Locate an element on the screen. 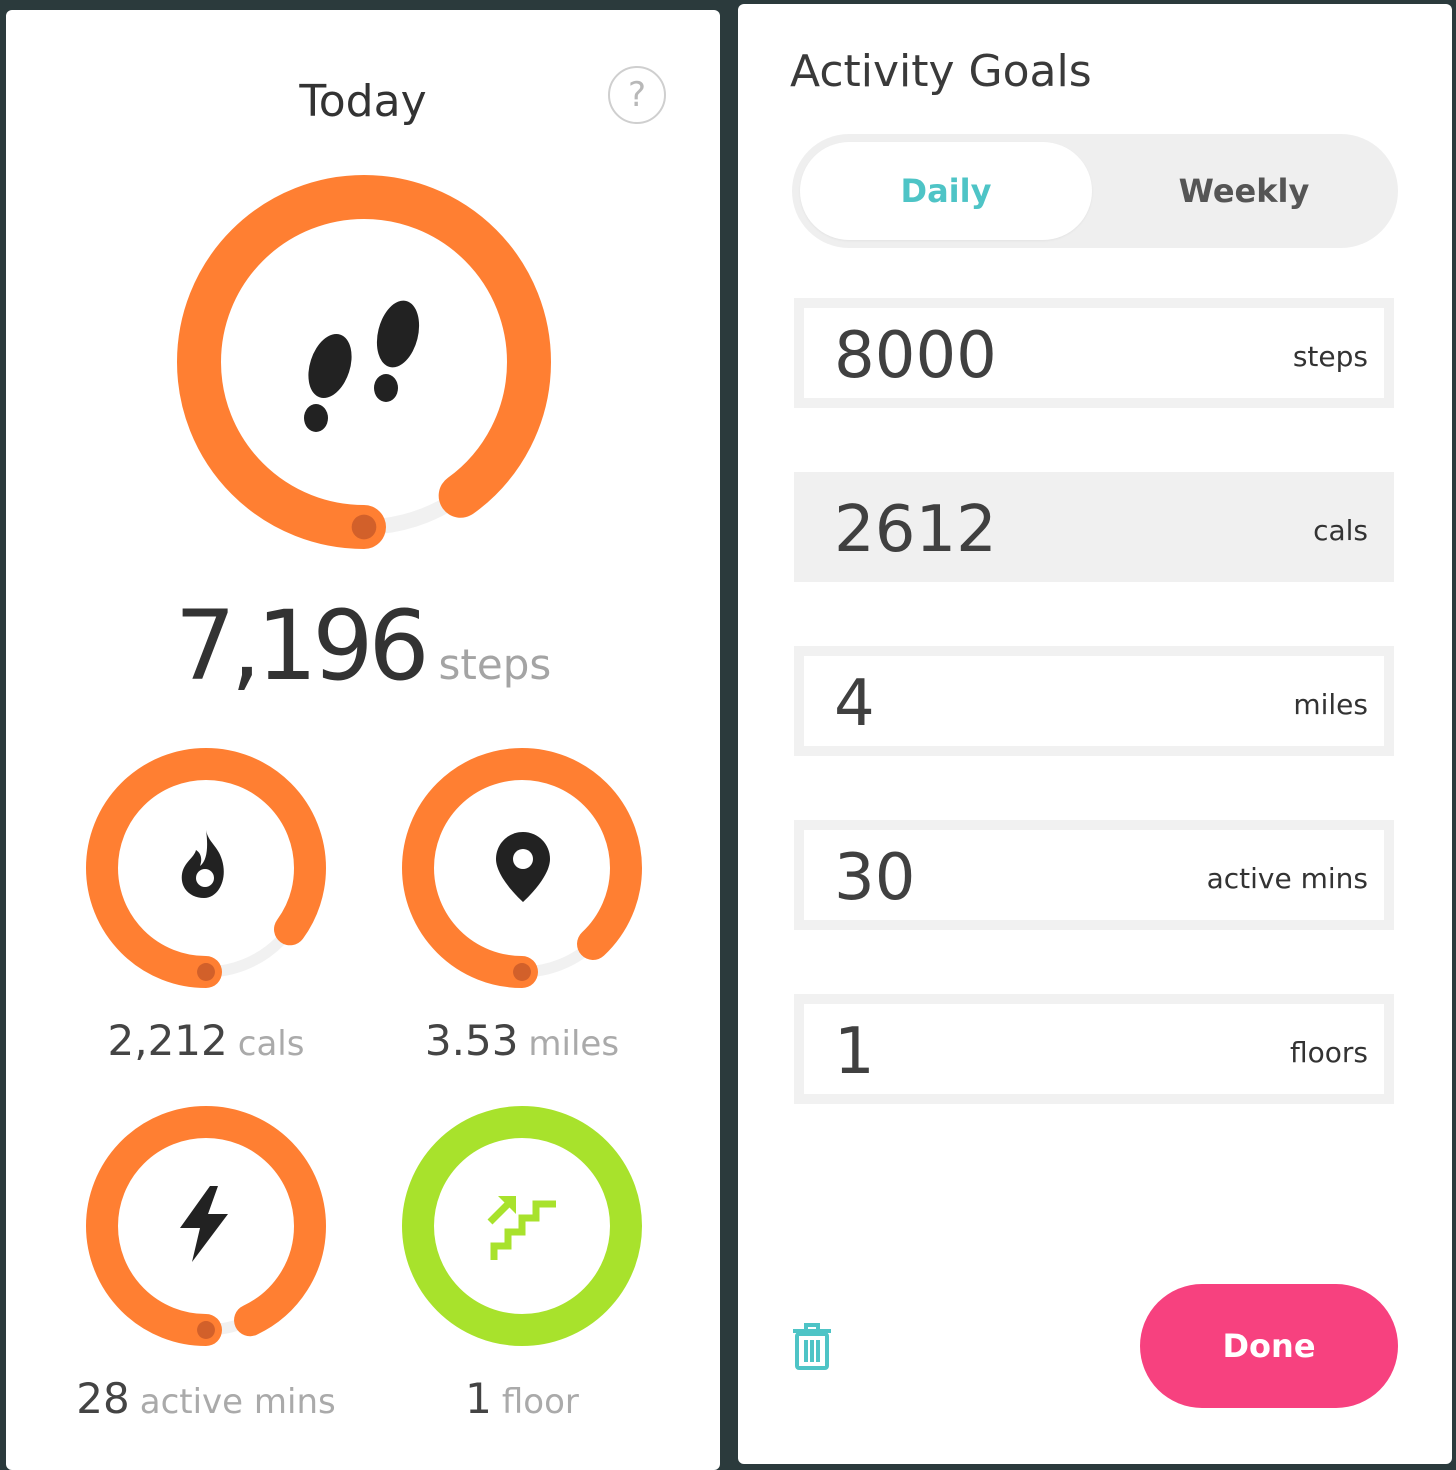 Image resolution: width=1456 pixels, height=1470 pixels. distance-goal-unit: miles is located at coordinates (1330, 704).